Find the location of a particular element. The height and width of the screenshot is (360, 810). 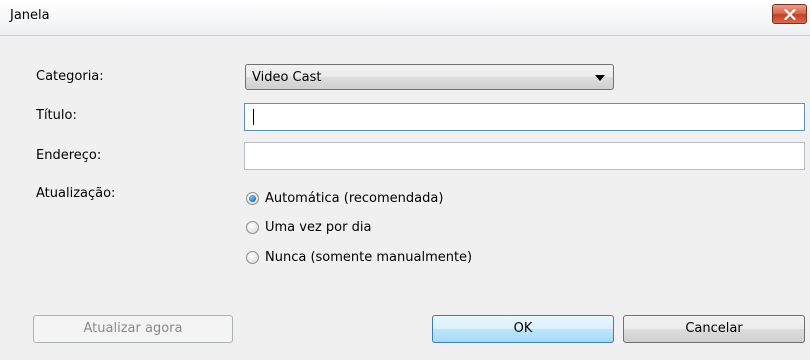

title-bar: Janela is located at coordinates (405, 18).